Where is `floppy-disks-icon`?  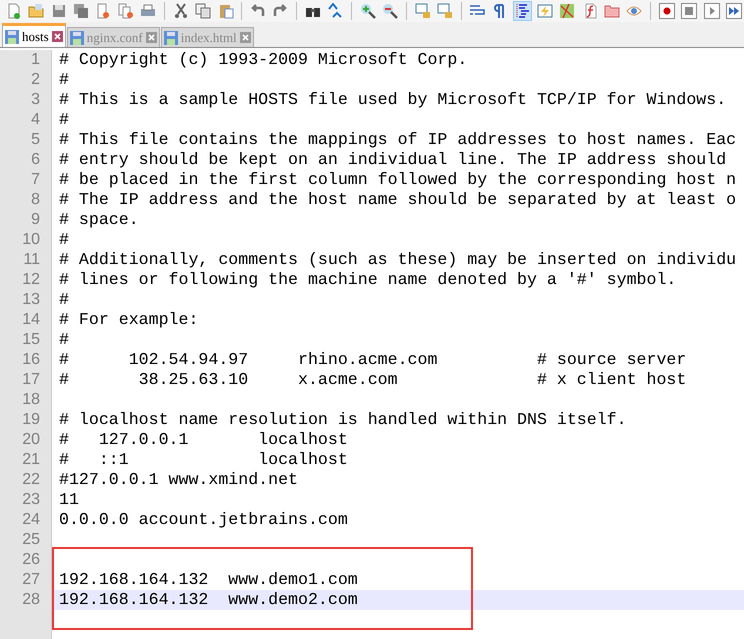 floppy-disks-icon is located at coordinates (81, 11).